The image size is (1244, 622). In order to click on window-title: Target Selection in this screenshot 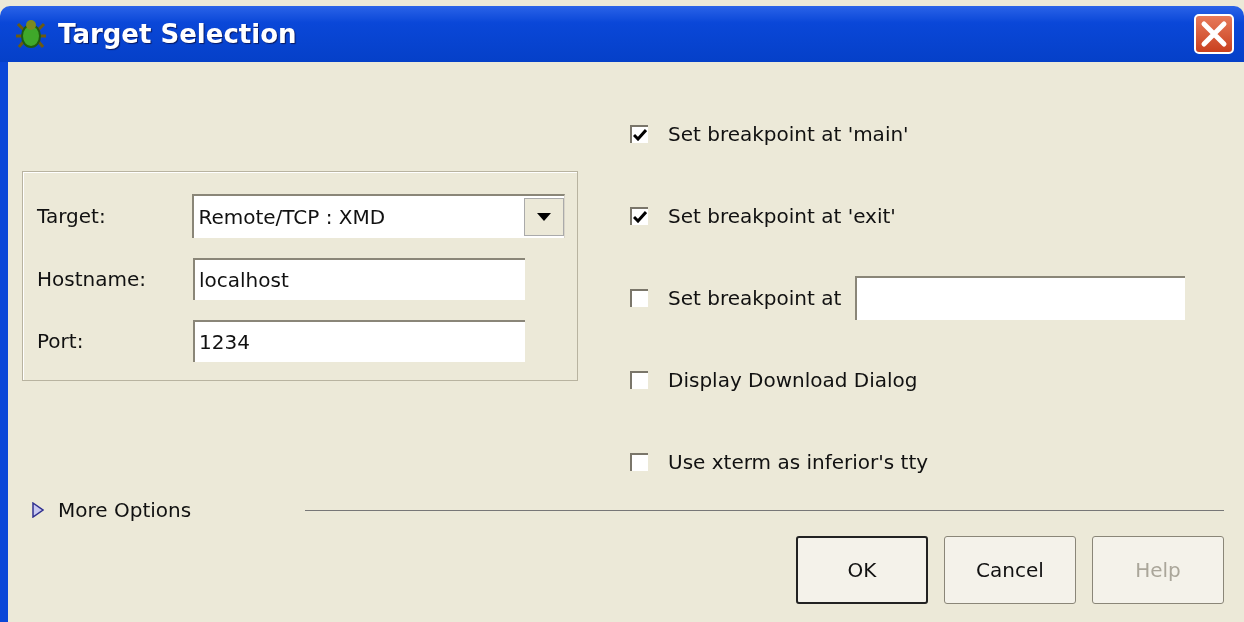, I will do `click(177, 34)`.